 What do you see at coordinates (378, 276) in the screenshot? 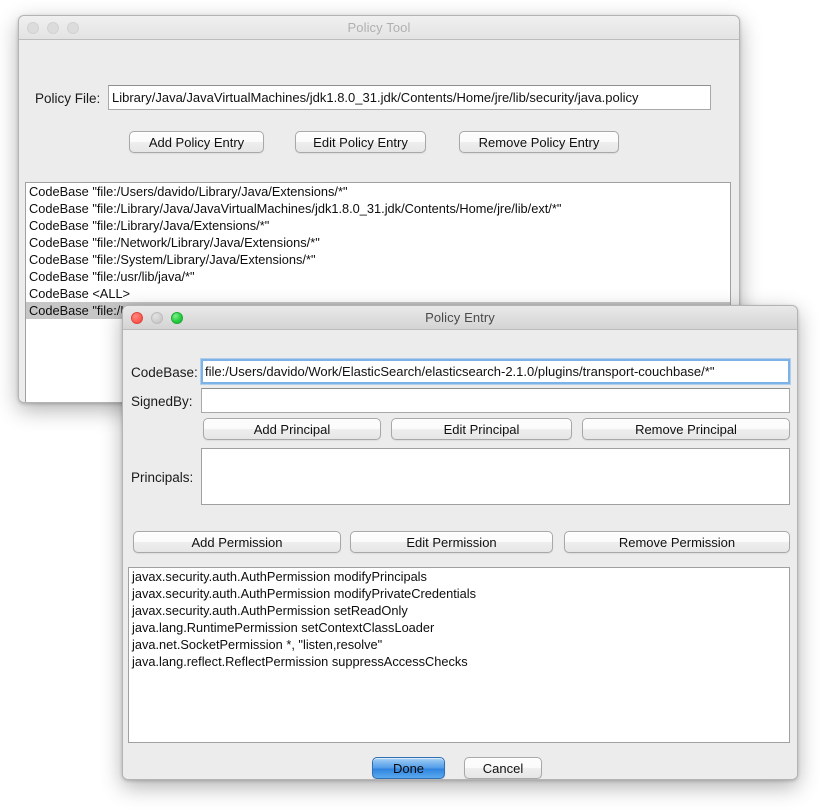
I see `policy-entry-row: CodeBase "file:/usr/lib/java/*"` at bounding box center [378, 276].